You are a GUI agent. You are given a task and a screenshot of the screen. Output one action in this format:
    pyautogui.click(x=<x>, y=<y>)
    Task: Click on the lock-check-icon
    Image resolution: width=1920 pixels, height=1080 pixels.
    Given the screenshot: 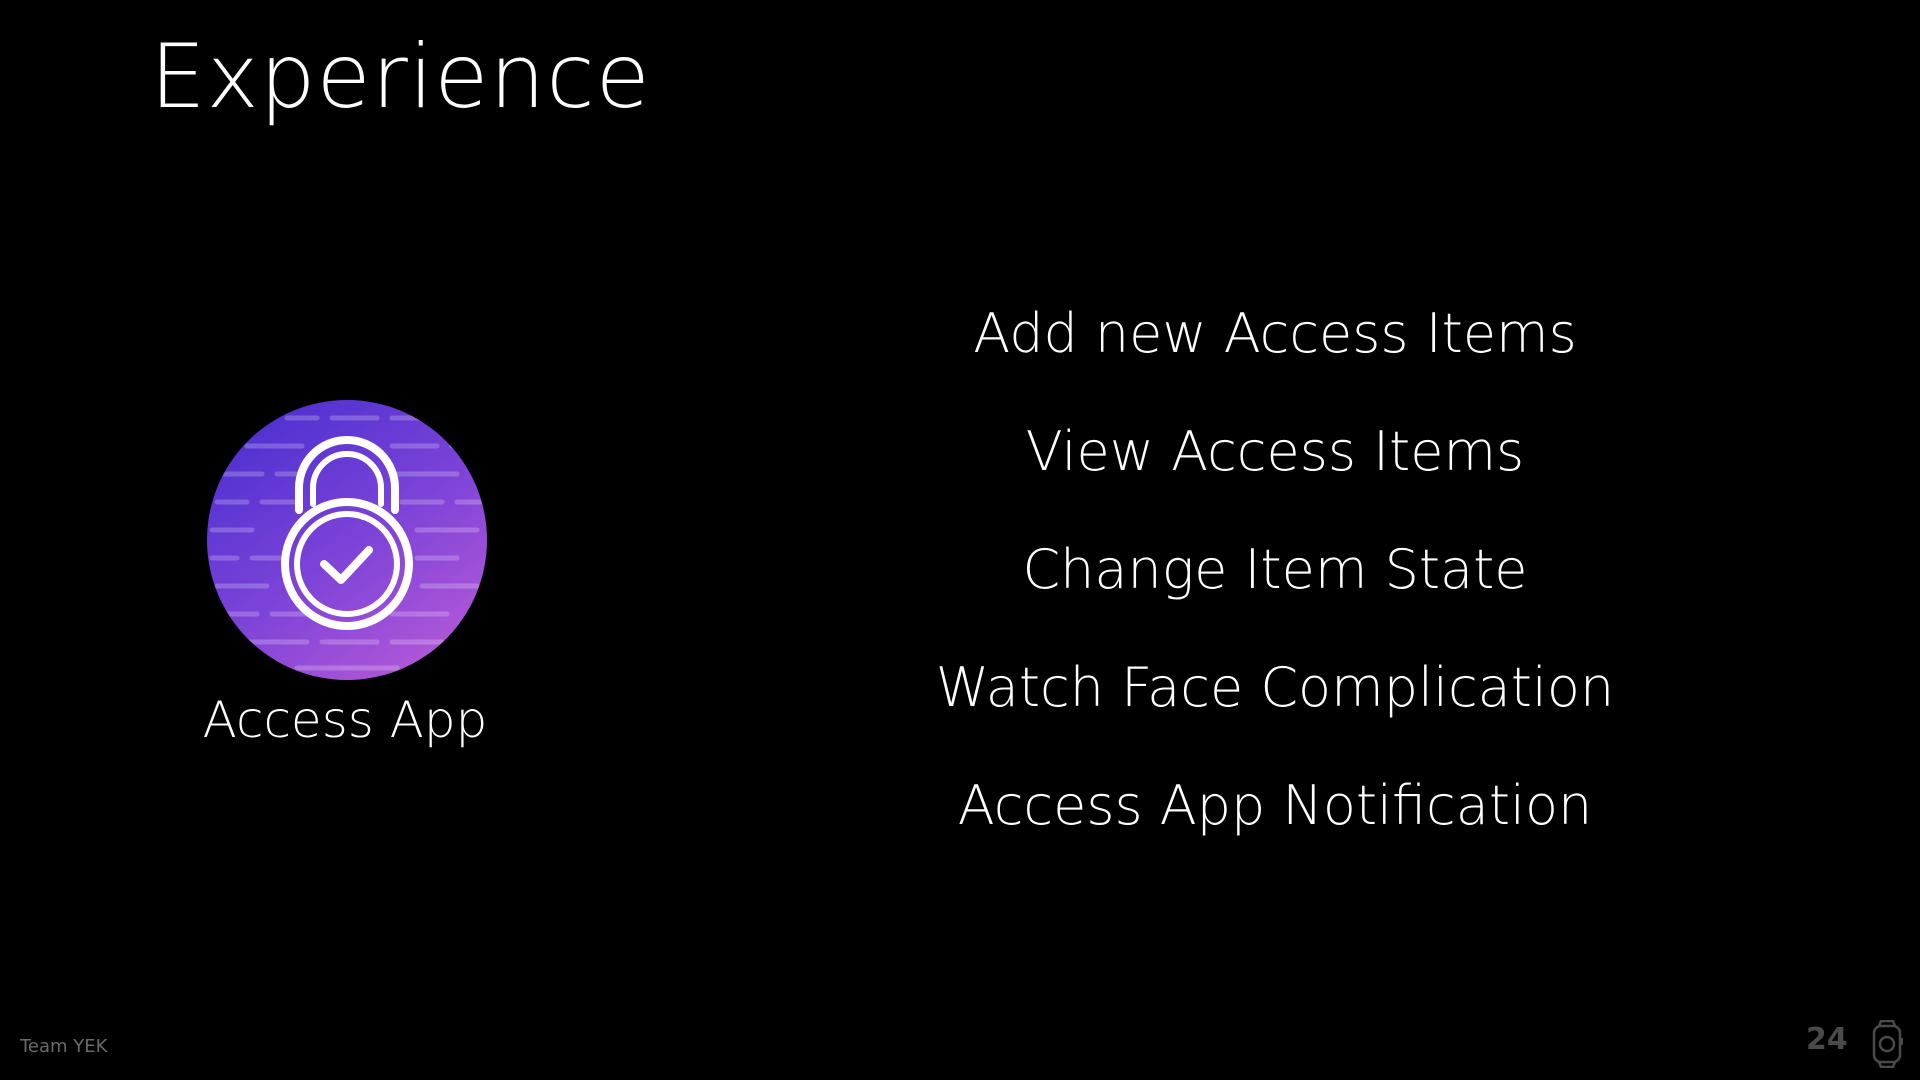 What is the action you would take?
    pyautogui.click(x=347, y=540)
    